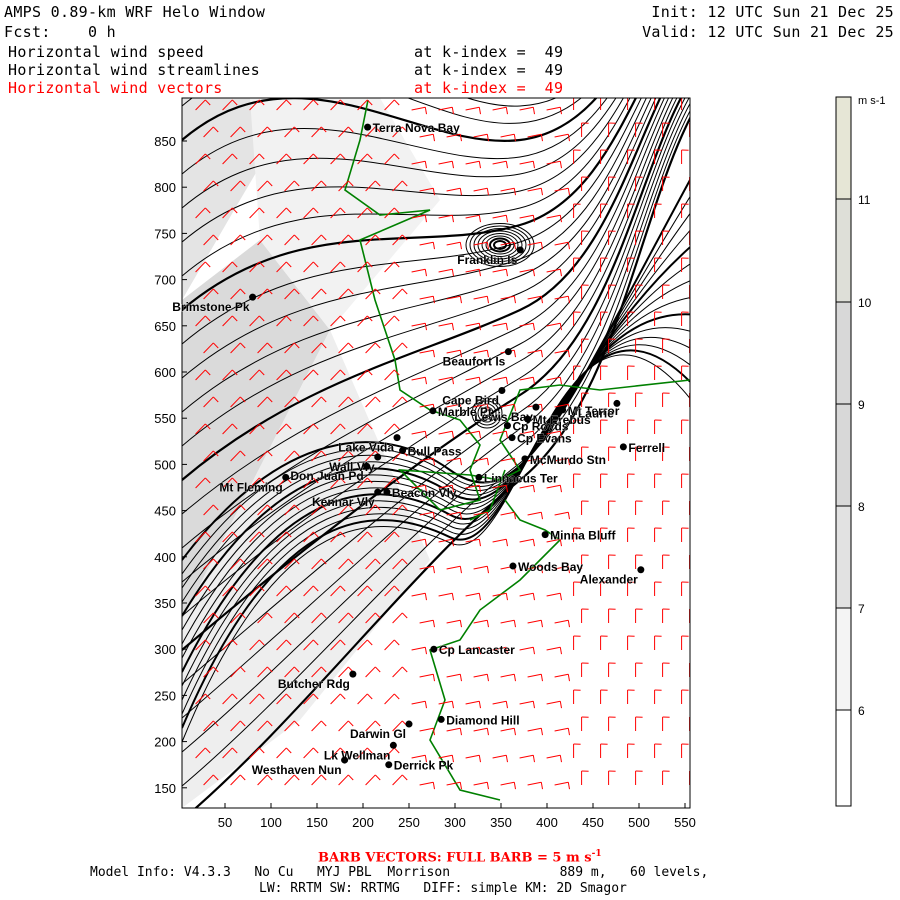  I want to click on place-marker: Bull Pass, so click(430, 451).